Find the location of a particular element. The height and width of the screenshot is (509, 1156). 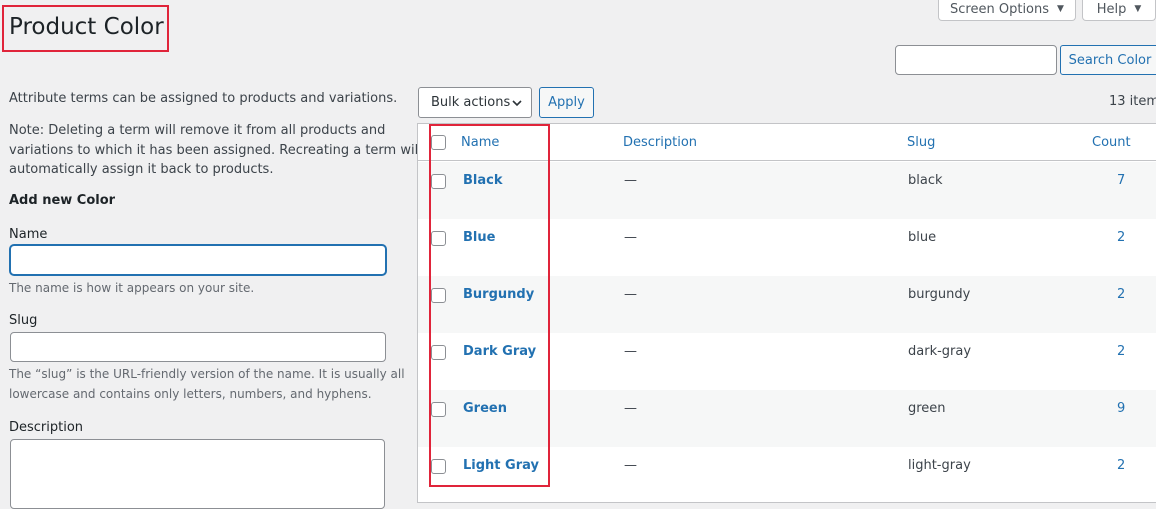

bulk-actions-select: Bulk actions is located at coordinates (475, 102).